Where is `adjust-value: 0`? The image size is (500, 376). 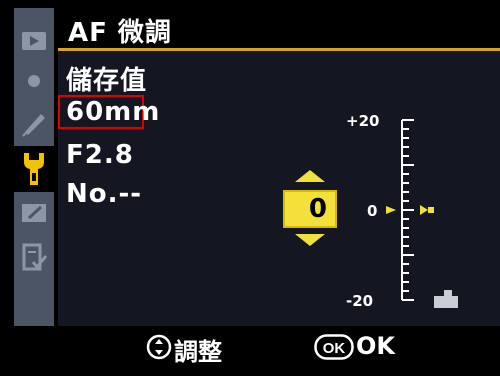 adjust-value: 0 is located at coordinates (317, 209).